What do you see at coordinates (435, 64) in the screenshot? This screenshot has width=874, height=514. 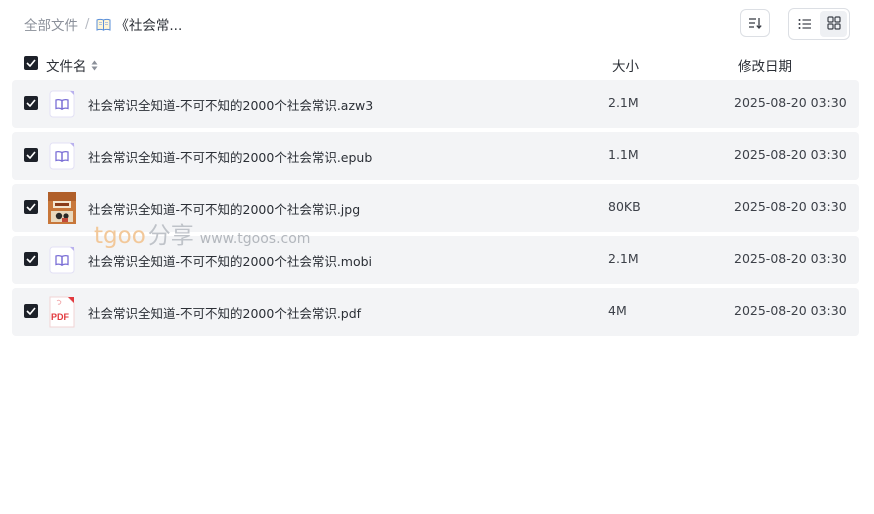 I see `column-header-row: 文件名 大小 修改日期` at bounding box center [435, 64].